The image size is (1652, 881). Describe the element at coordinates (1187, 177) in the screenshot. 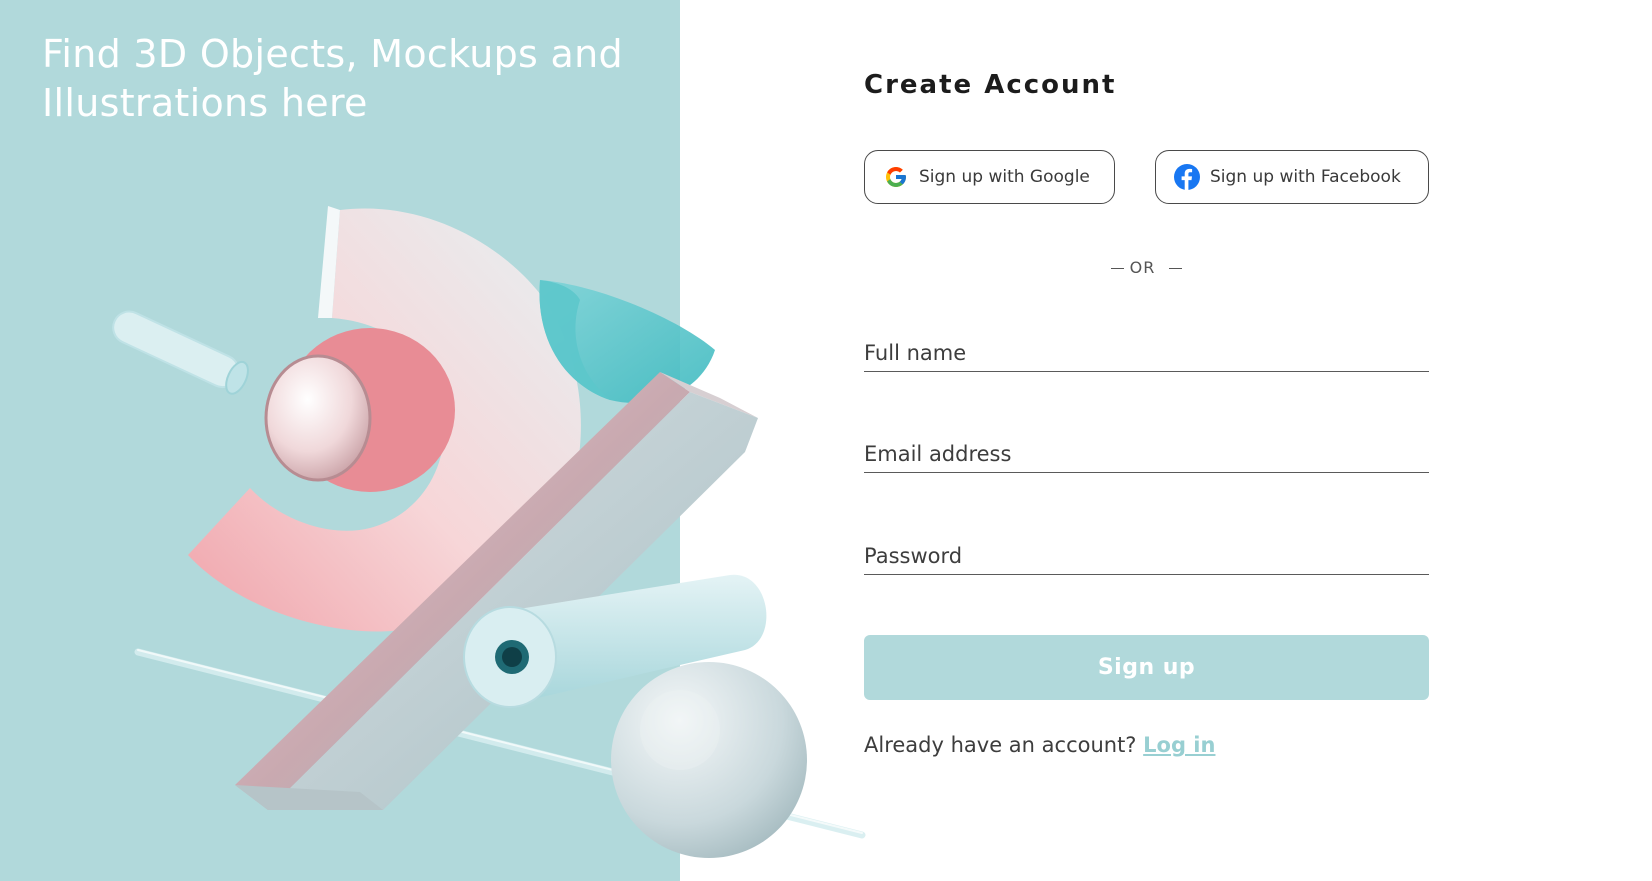

I see `facebook-icon` at that location.